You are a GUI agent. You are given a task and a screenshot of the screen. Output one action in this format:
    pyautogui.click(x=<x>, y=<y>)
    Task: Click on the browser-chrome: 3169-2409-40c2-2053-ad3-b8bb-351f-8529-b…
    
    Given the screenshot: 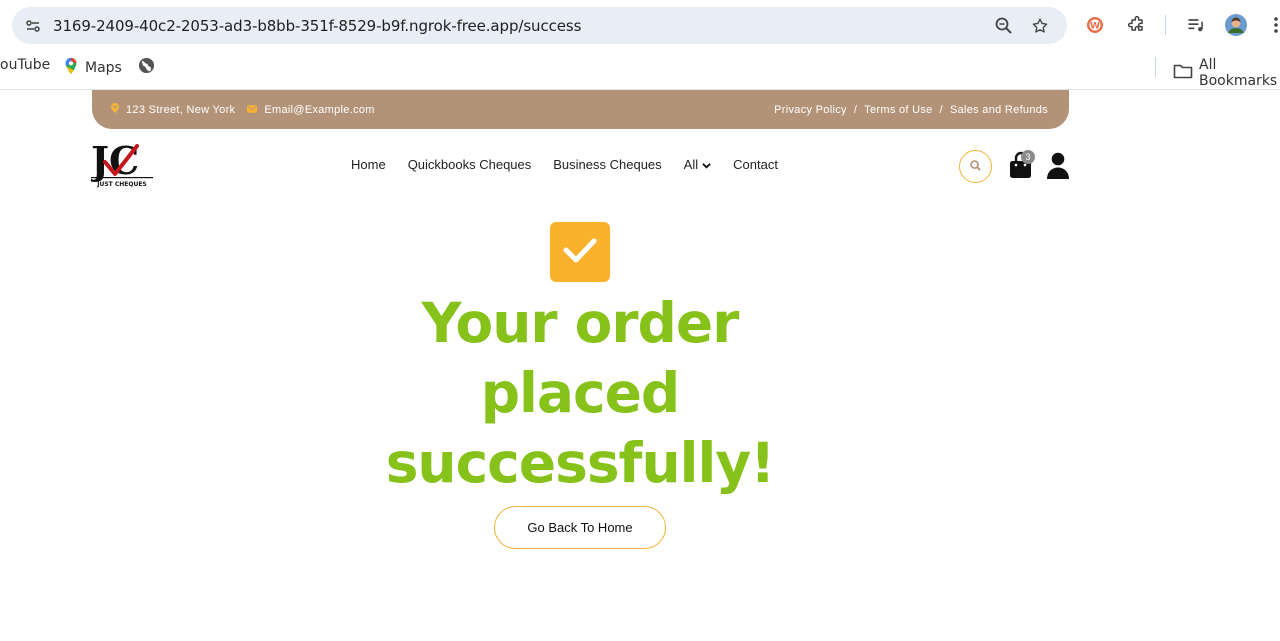 What is the action you would take?
    pyautogui.click(x=640, y=45)
    